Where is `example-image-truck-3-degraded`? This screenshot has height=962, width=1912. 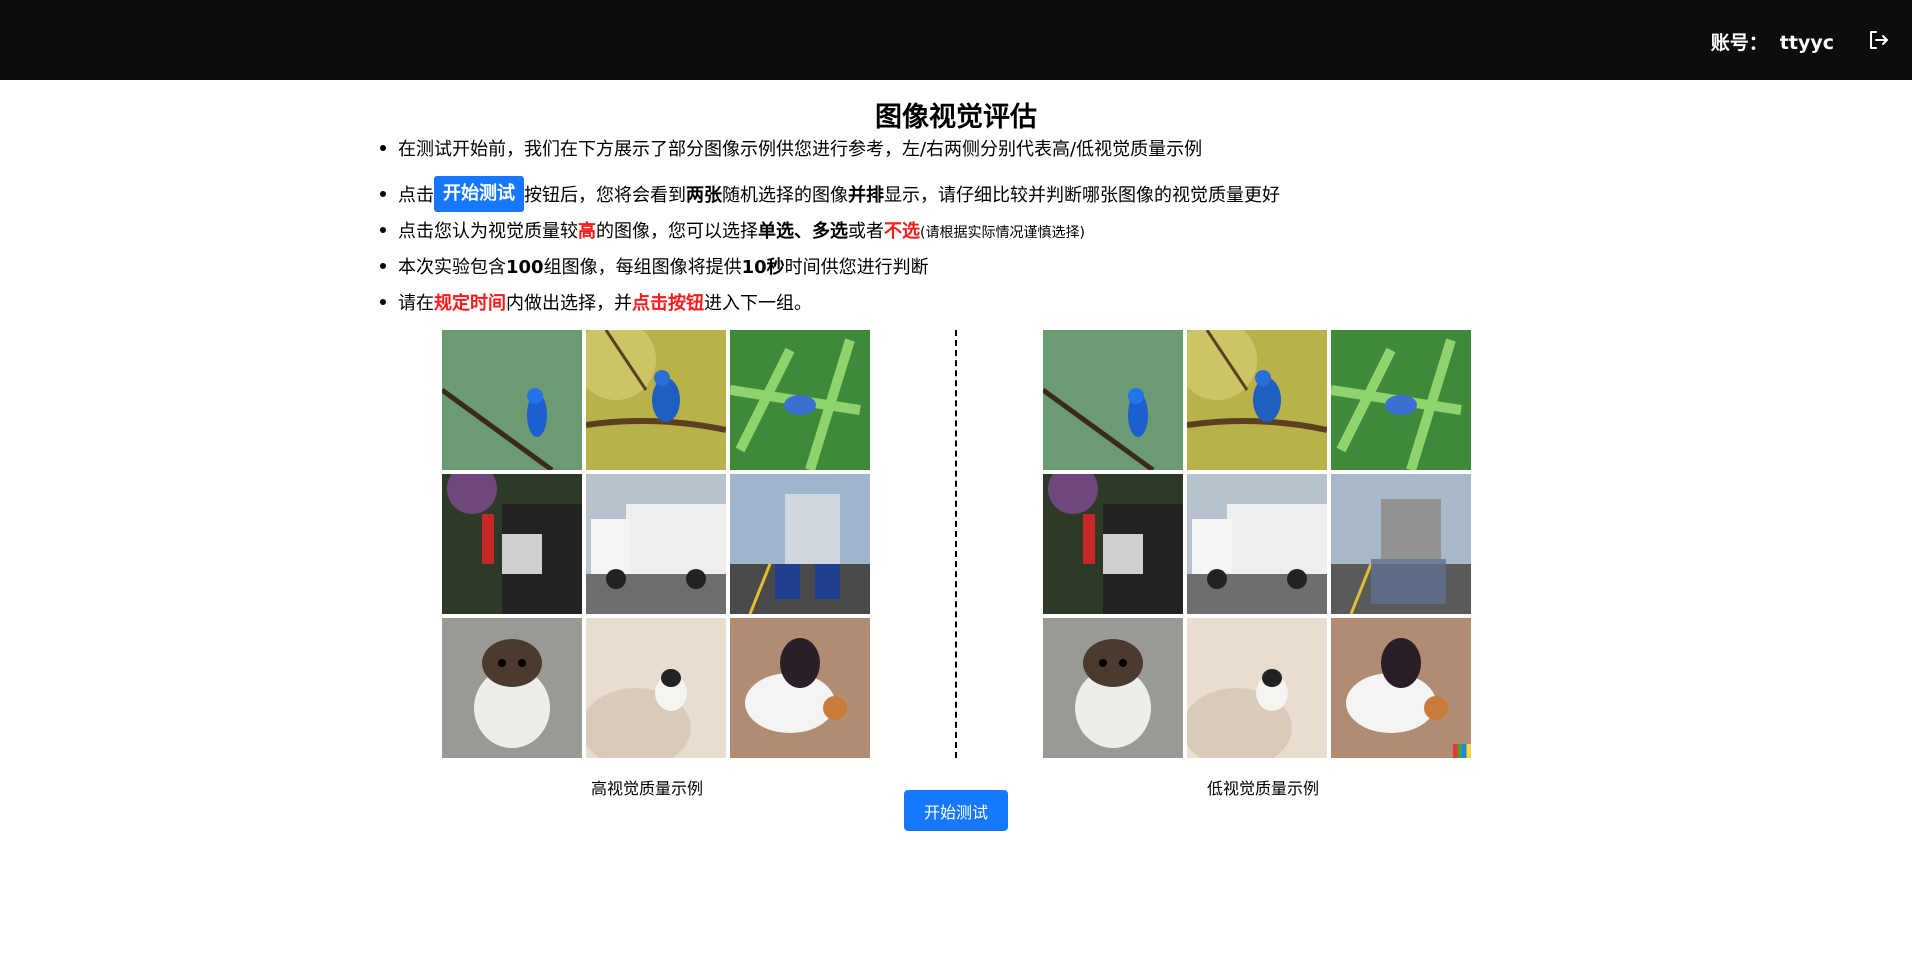 example-image-truck-3-degraded is located at coordinates (1401, 544).